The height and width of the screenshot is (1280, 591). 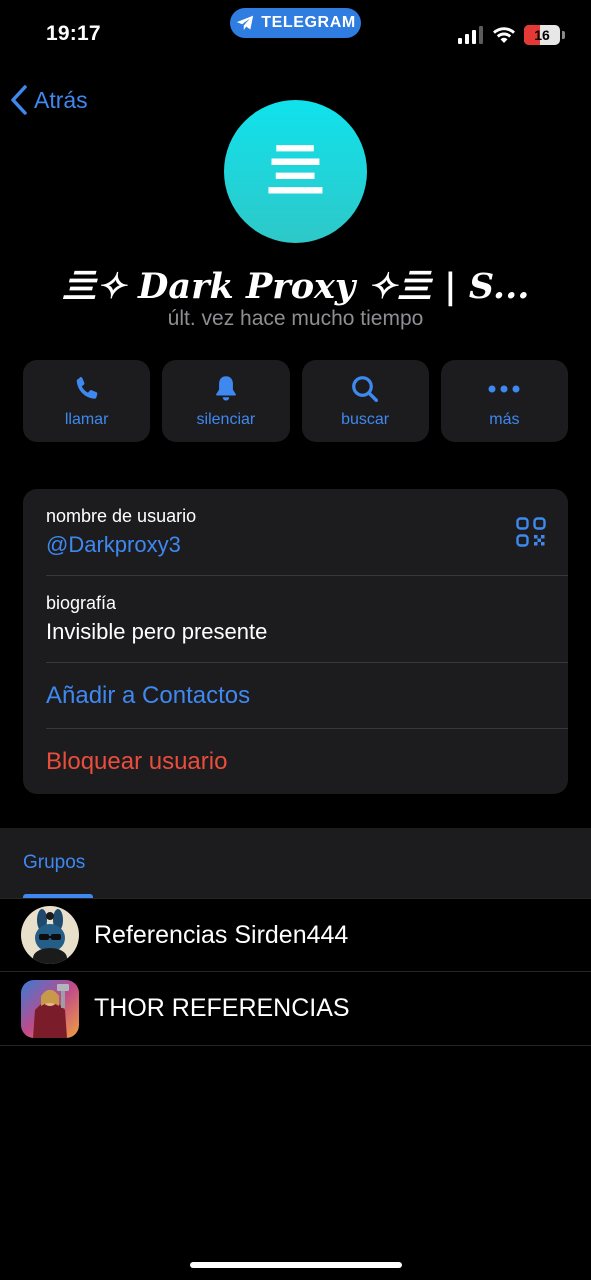 I want to click on status-indicators: 16, so click(x=511, y=35).